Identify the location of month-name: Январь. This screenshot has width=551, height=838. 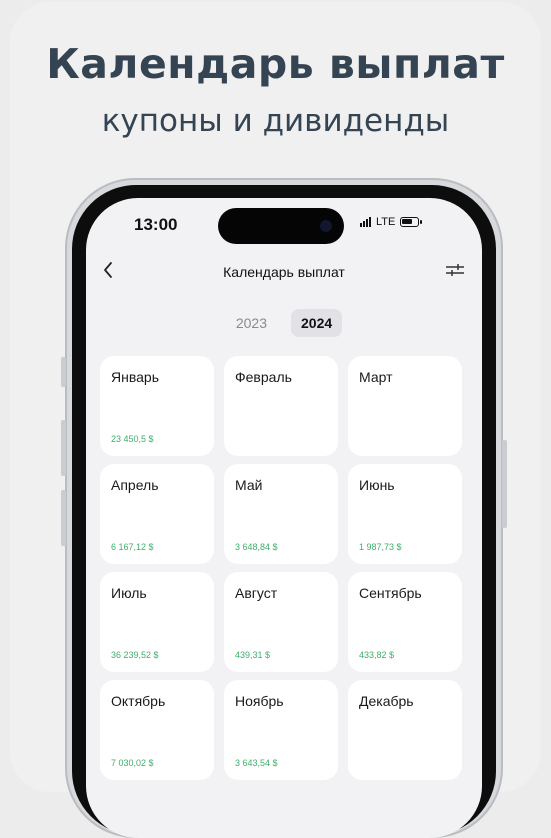
(135, 377).